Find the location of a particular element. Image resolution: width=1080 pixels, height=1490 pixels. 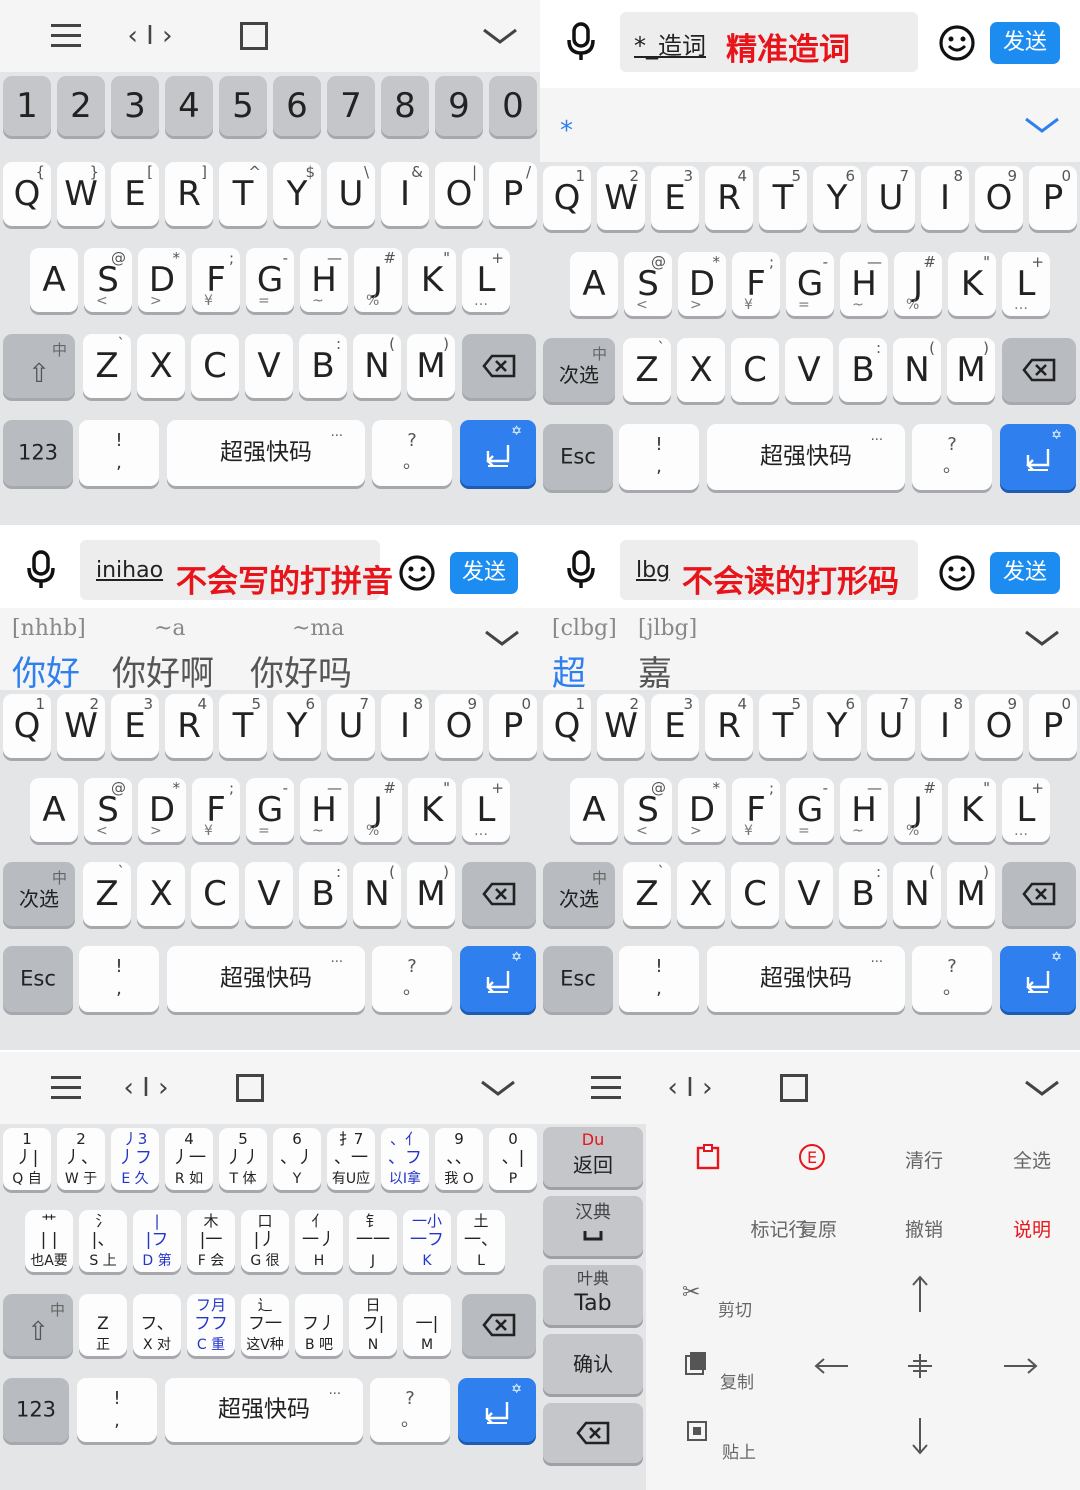

square-icon is located at coordinates (254, 36).